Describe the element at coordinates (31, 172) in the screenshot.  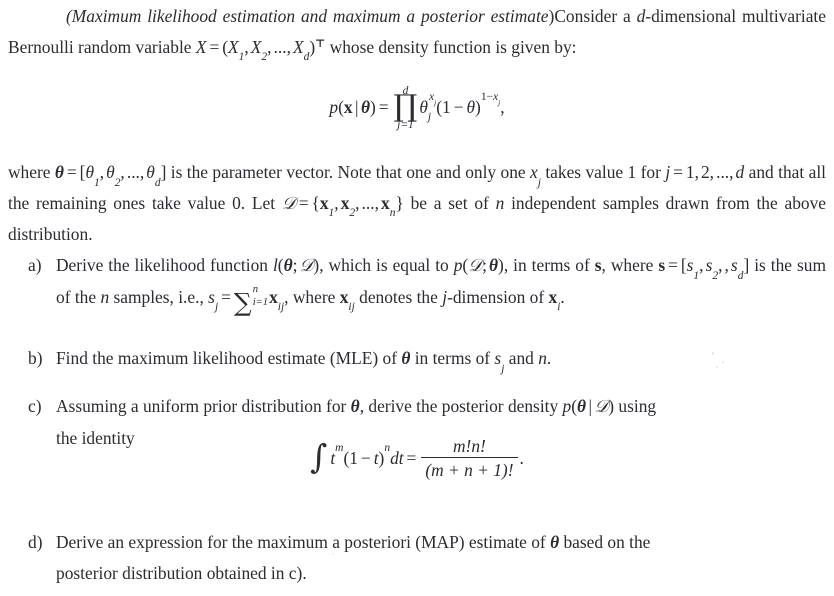
I see `where-lead-text: where` at that location.